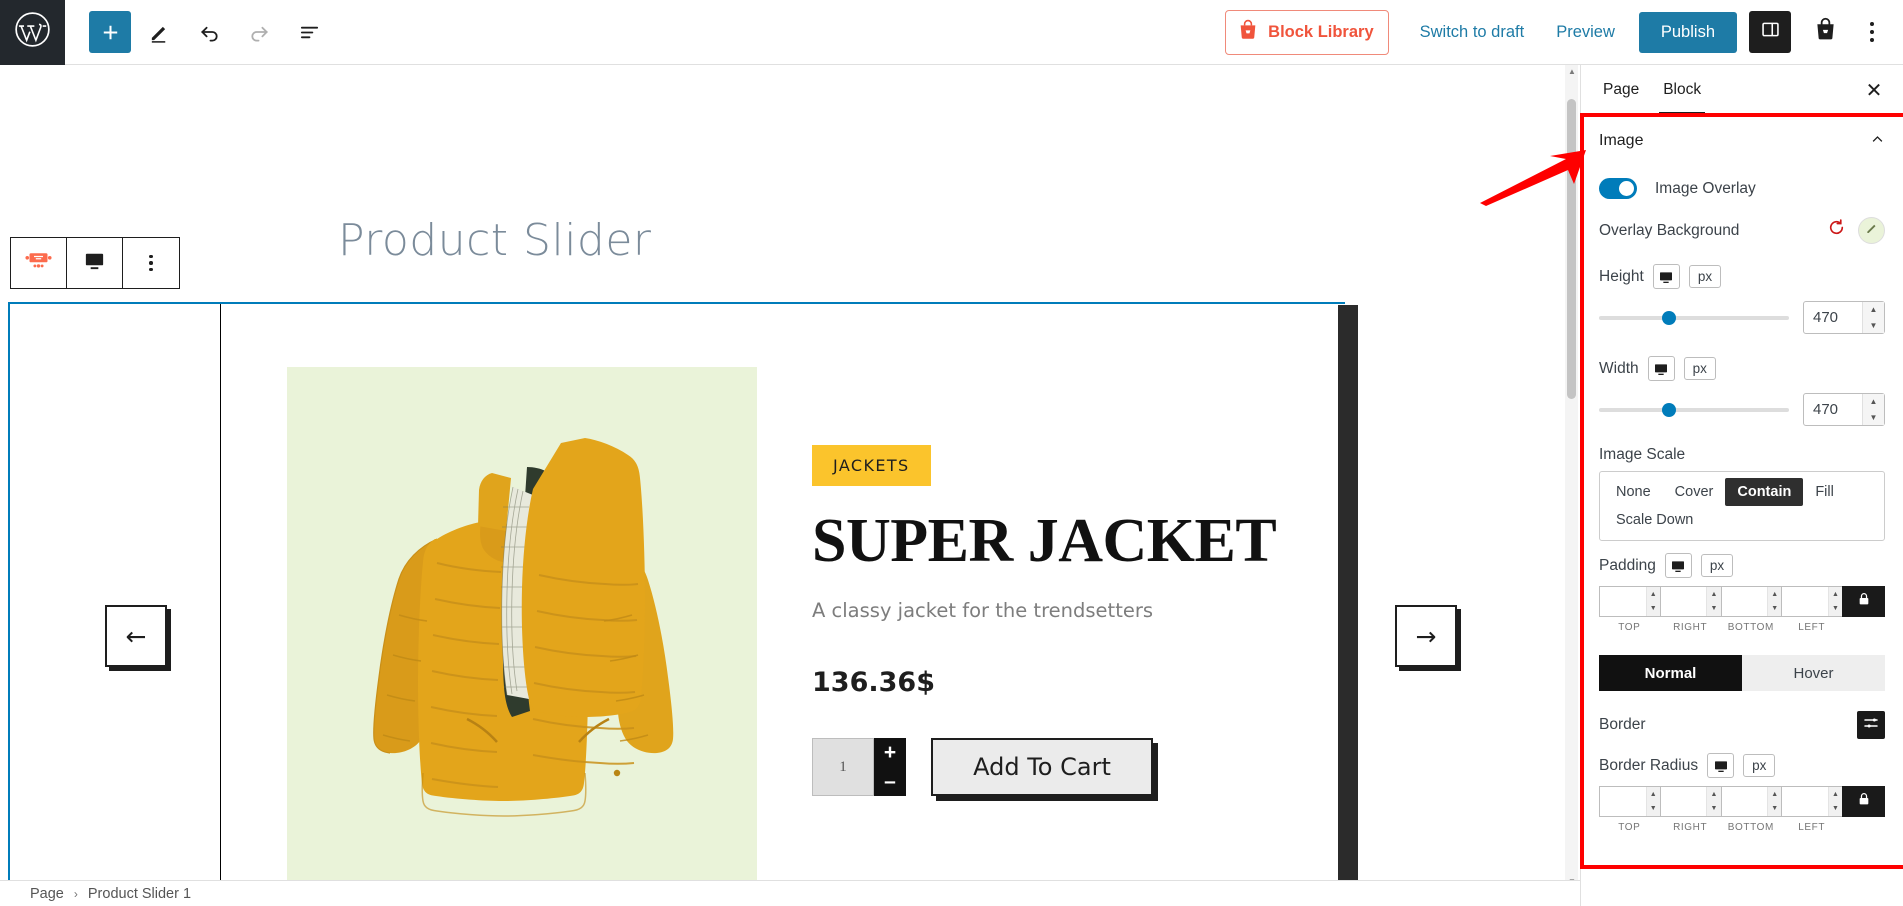 The image size is (1903, 906). Describe the element at coordinates (843, 767) in the screenshot. I see `quantity-input: 1` at that location.